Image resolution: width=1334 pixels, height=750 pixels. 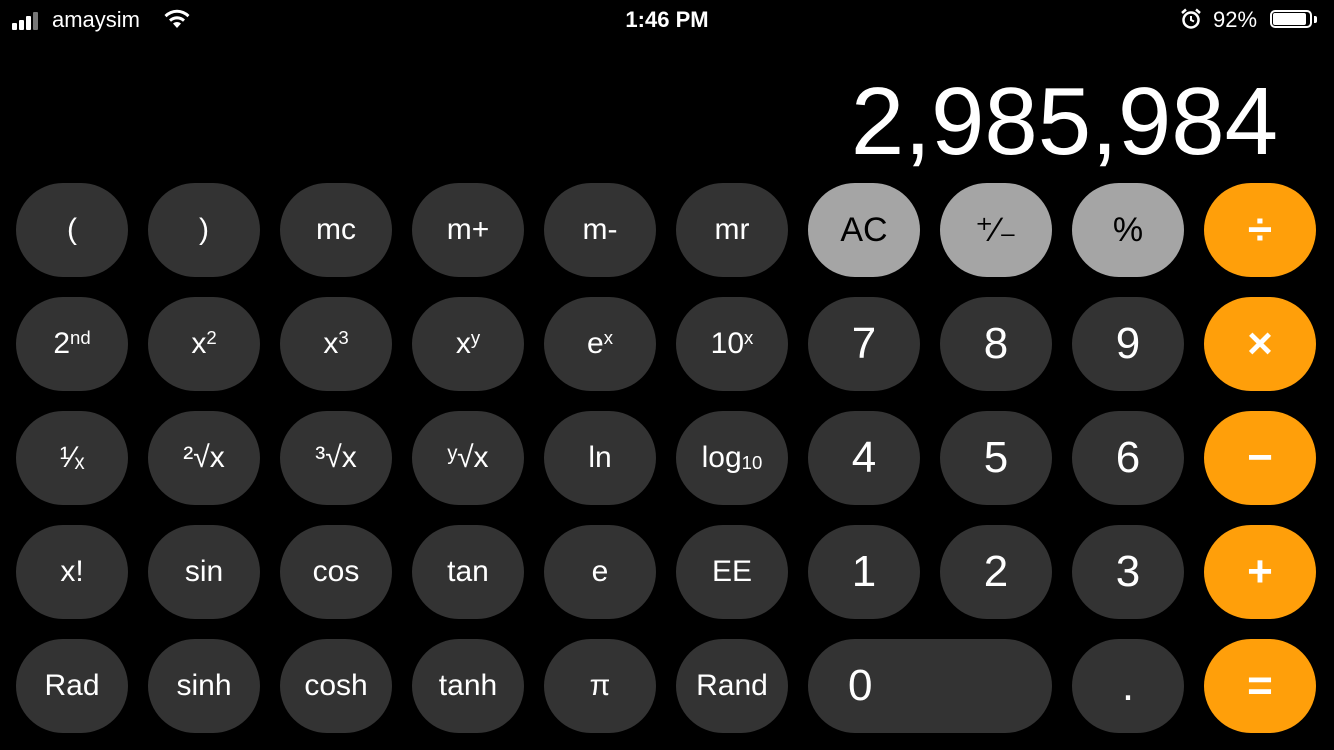 I want to click on divide-button: ÷, so click(x=1260, y=230).